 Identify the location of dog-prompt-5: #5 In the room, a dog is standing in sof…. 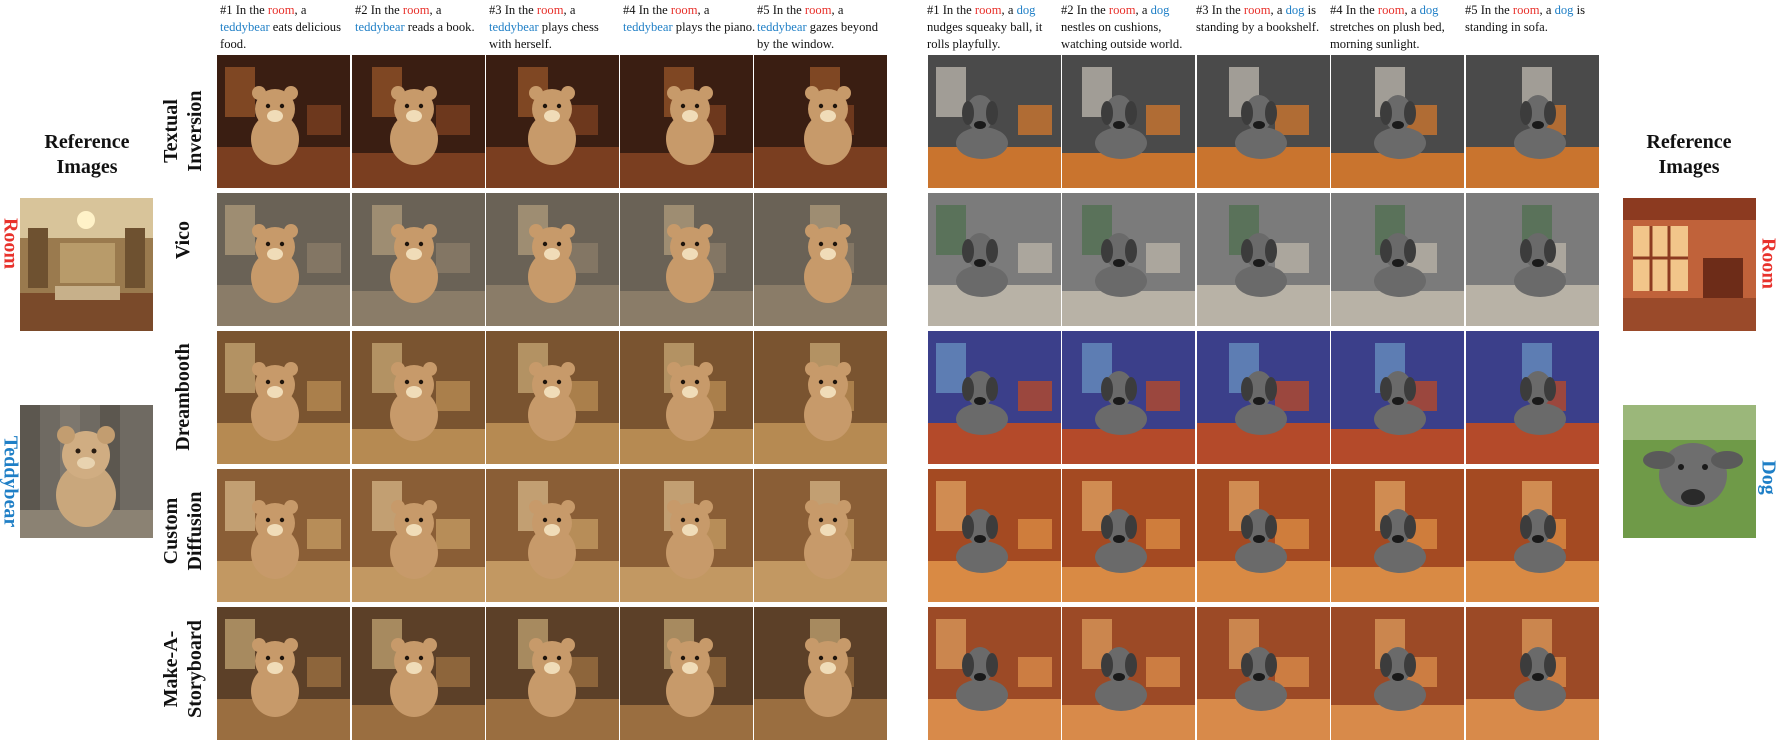
(1525, 18).